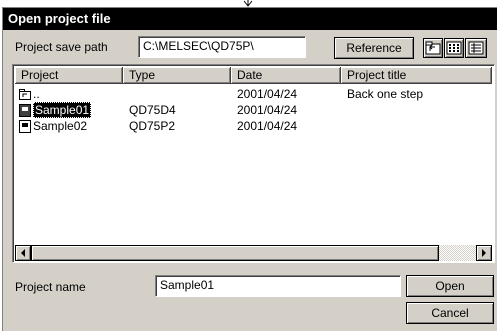  Describe the element at coordinates (286, 75) in the screenshot. I see `column-date: Date` at that location.